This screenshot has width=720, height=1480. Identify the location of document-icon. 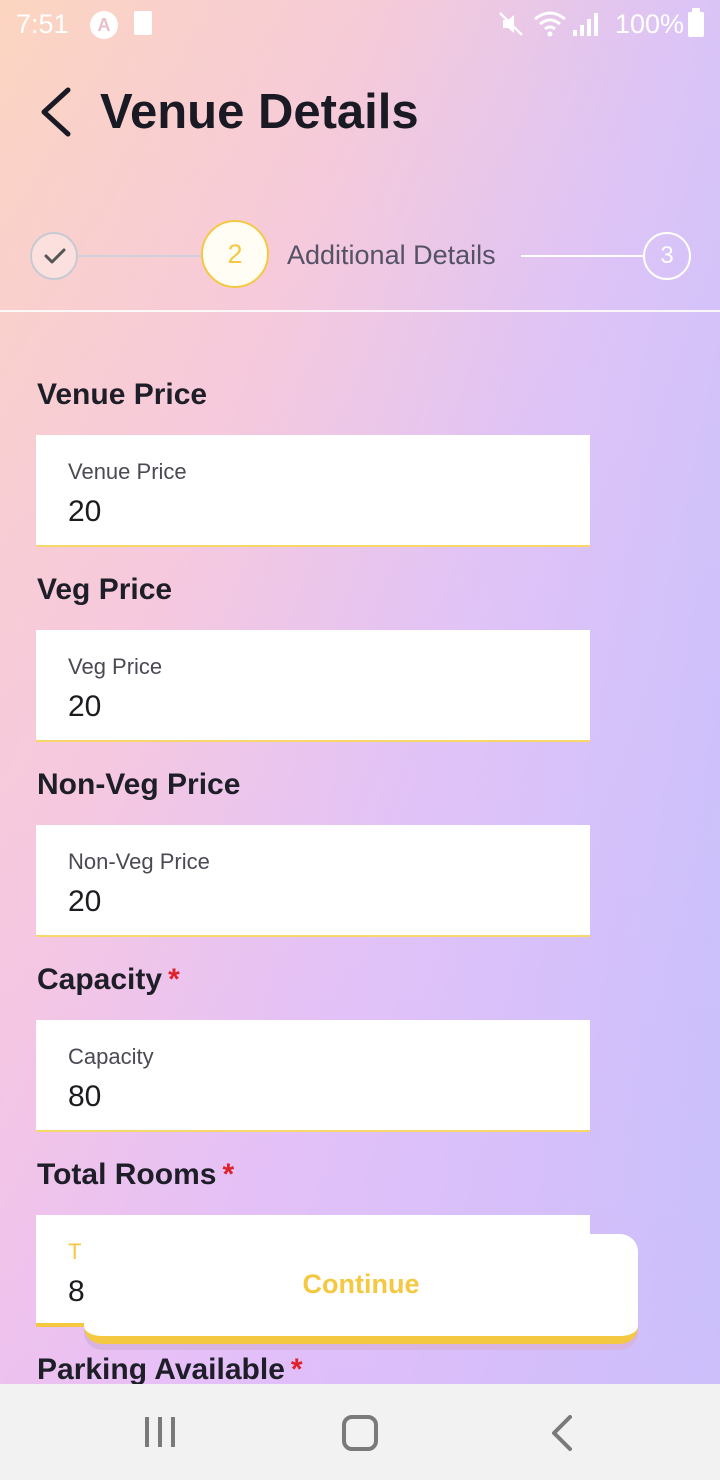
(143, 23).